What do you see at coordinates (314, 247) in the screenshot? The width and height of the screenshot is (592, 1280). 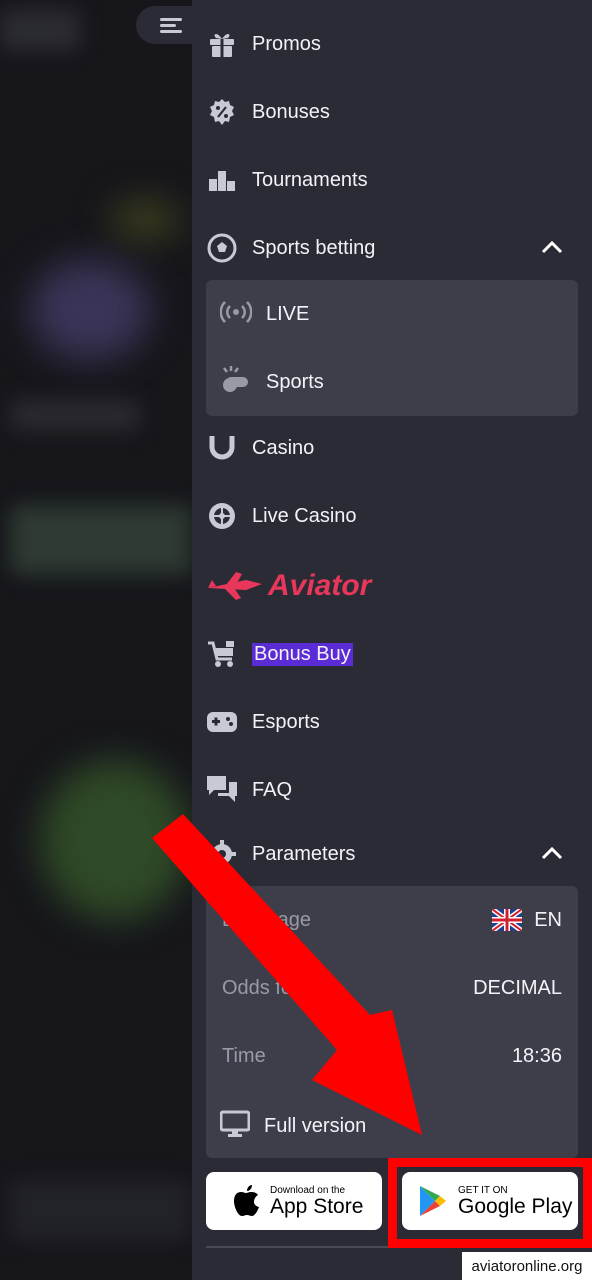 I see `menu-item-label: Sports betting` at bounding box center [314, 247].